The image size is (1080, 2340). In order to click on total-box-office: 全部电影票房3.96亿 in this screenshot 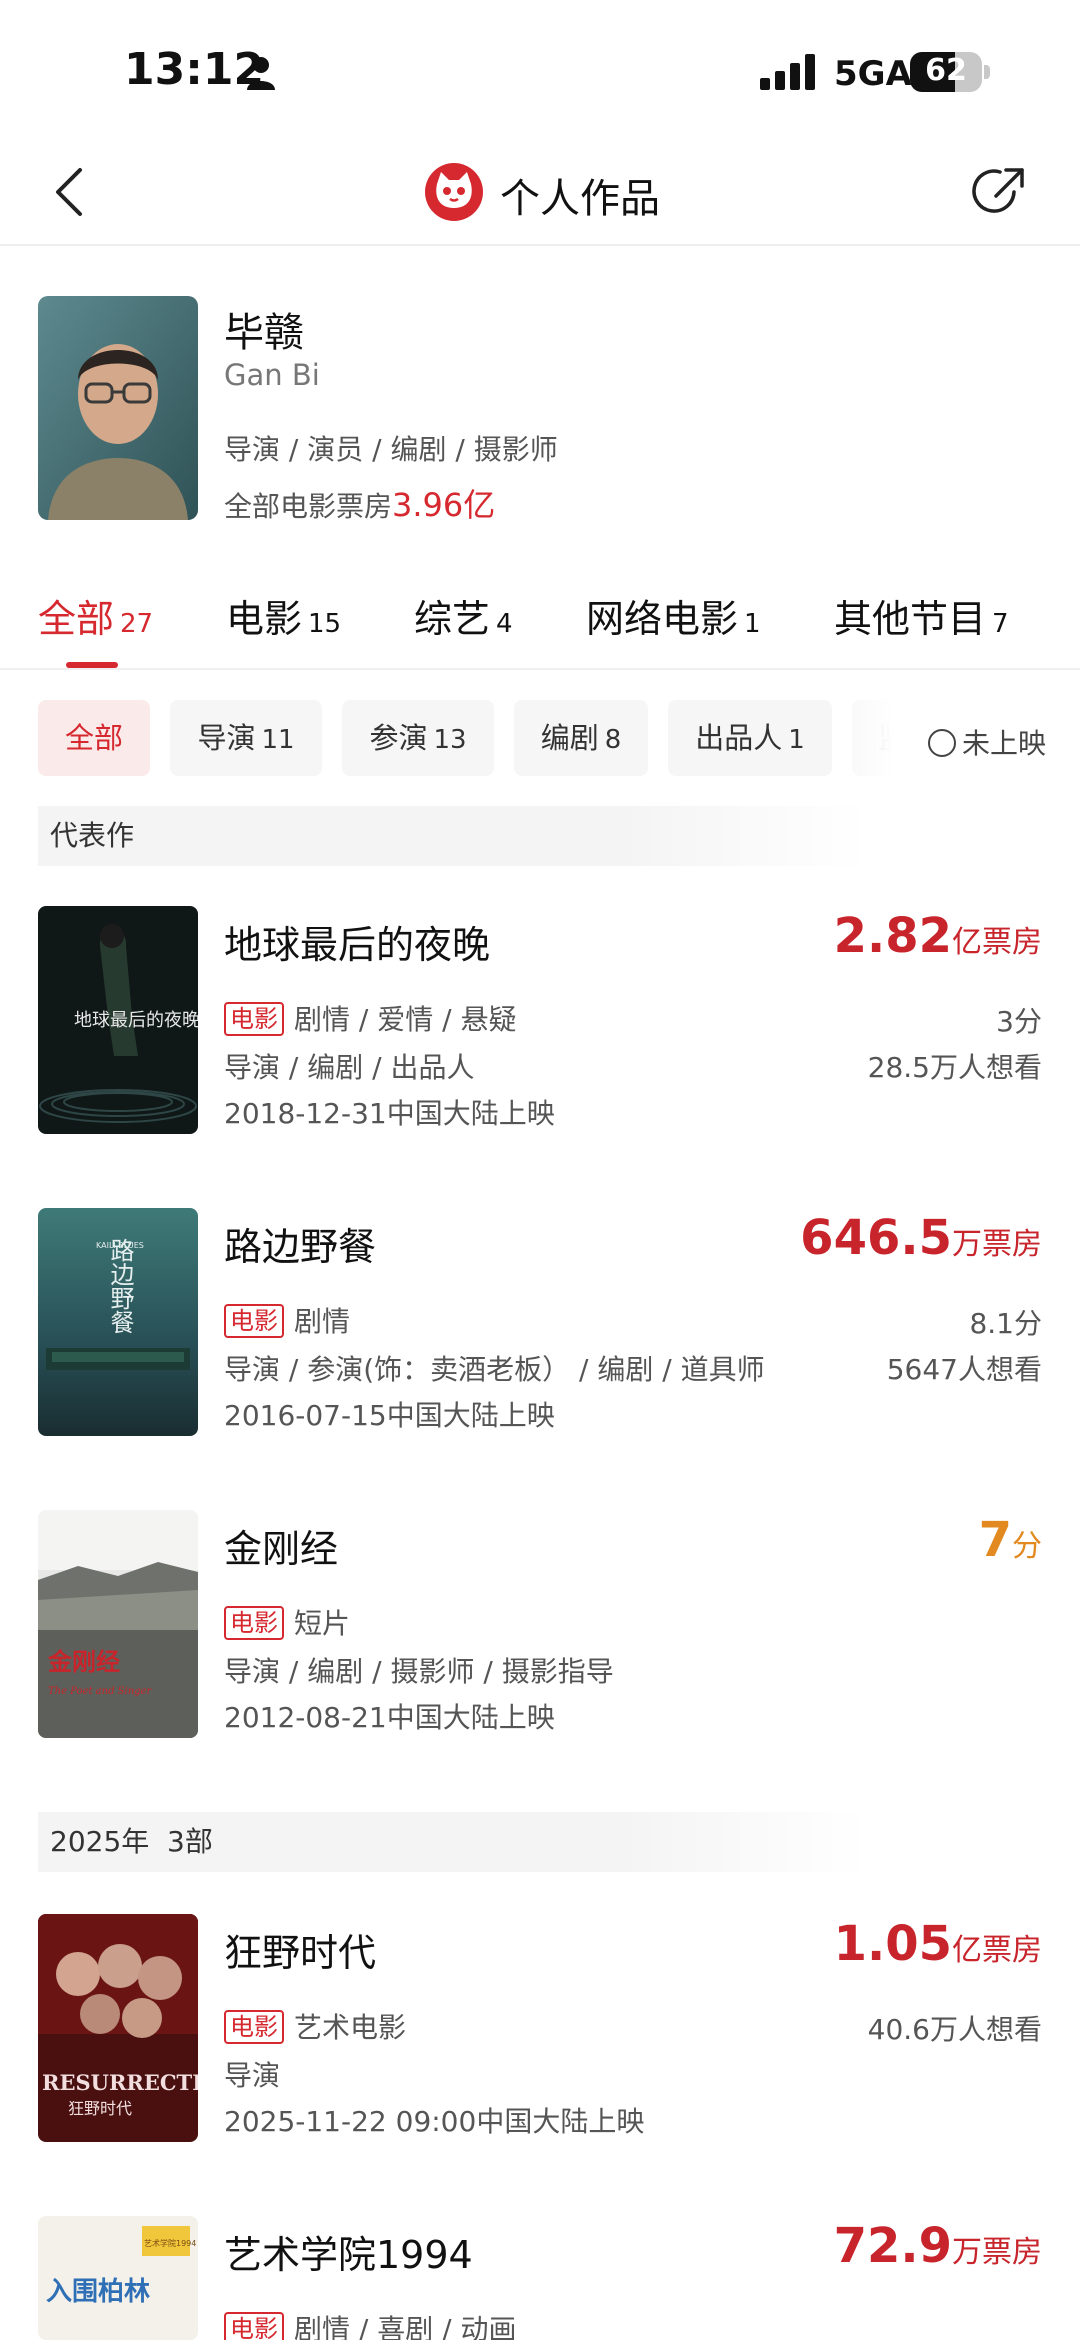, I will do `click(359, 503)`.